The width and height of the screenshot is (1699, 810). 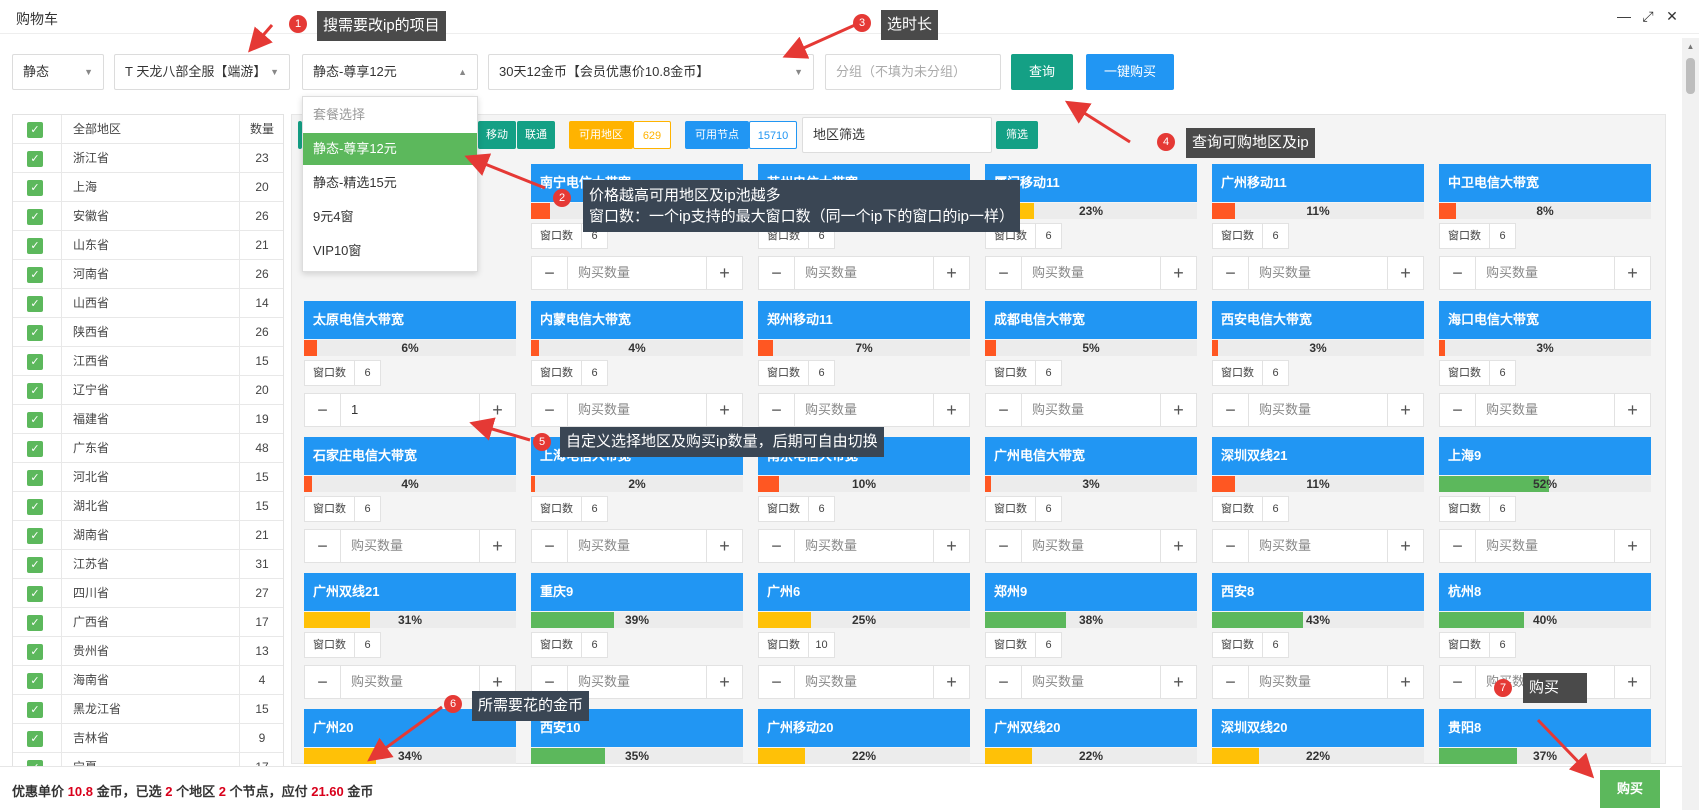 What do you see at coordinates (381, 26) in the screenshot?
I see `annotation-1: 搜需要改ip的项目` at bounding box center [381, 26].